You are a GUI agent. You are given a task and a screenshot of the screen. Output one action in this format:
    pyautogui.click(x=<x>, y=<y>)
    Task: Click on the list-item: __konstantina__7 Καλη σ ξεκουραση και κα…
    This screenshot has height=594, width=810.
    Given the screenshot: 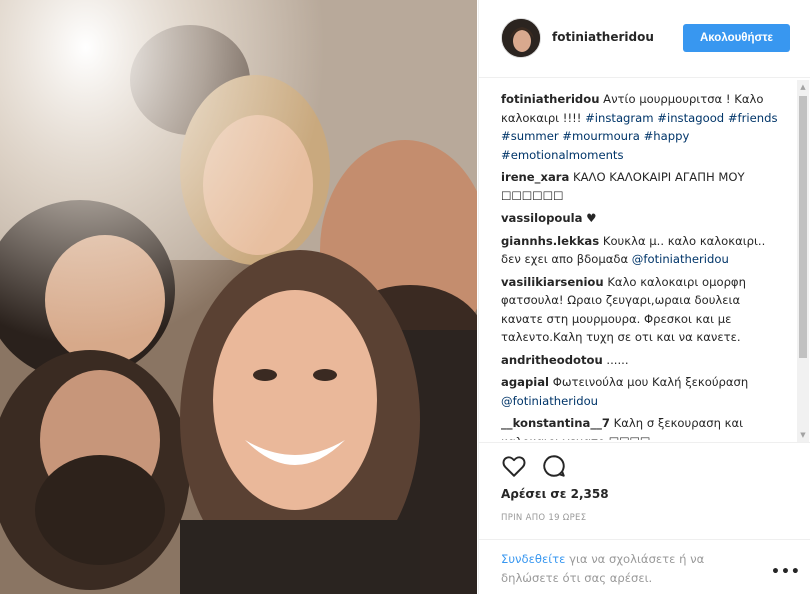 What is the action you would take?
    pyautogui.click(x=642, y=427)
    